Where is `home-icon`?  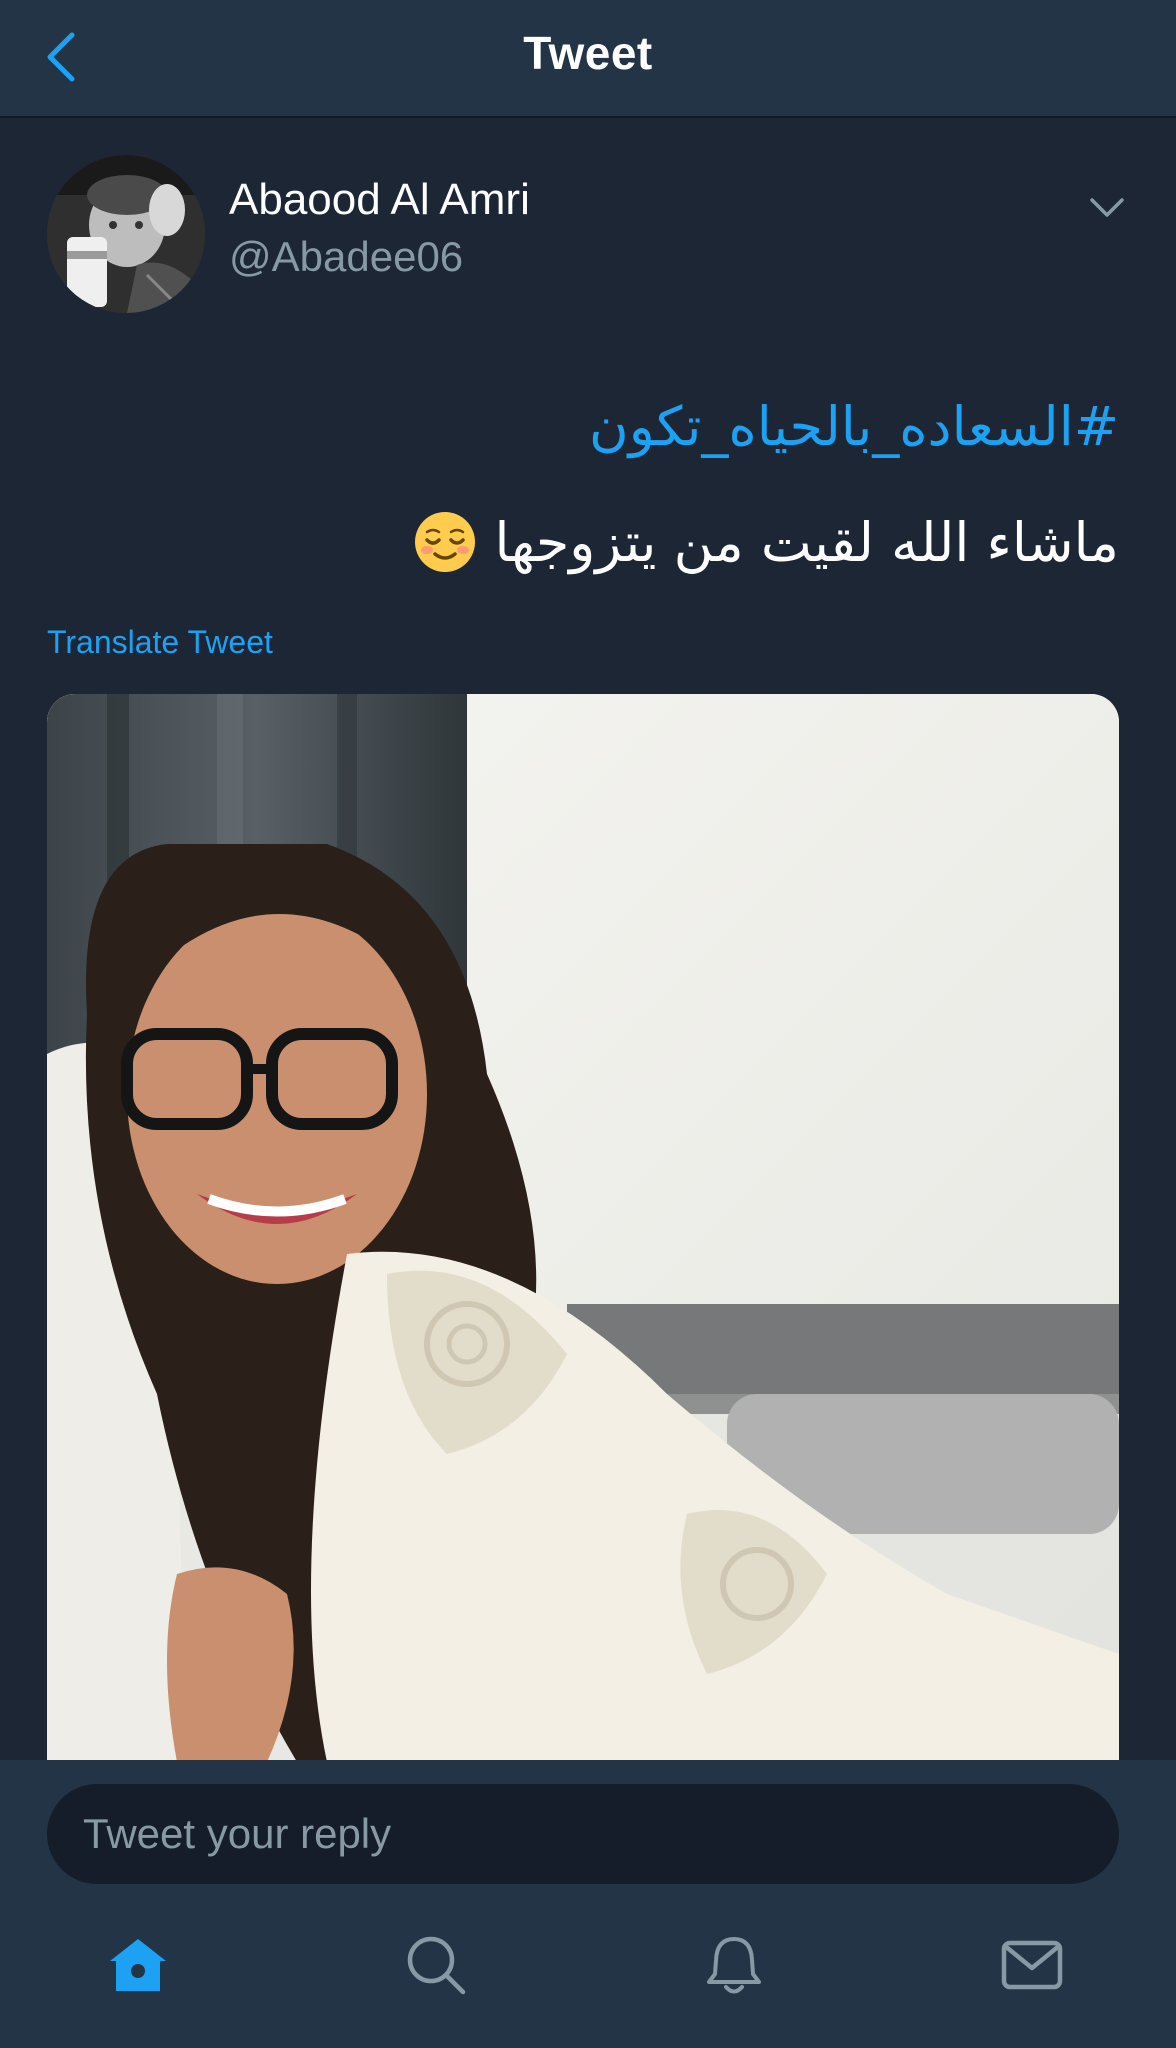 home-icon is located at coordinates (138, 1965).